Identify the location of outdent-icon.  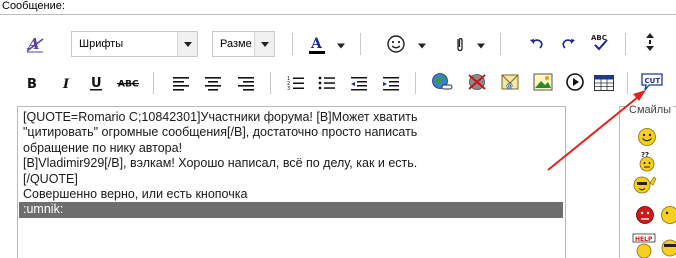
(359, 84).